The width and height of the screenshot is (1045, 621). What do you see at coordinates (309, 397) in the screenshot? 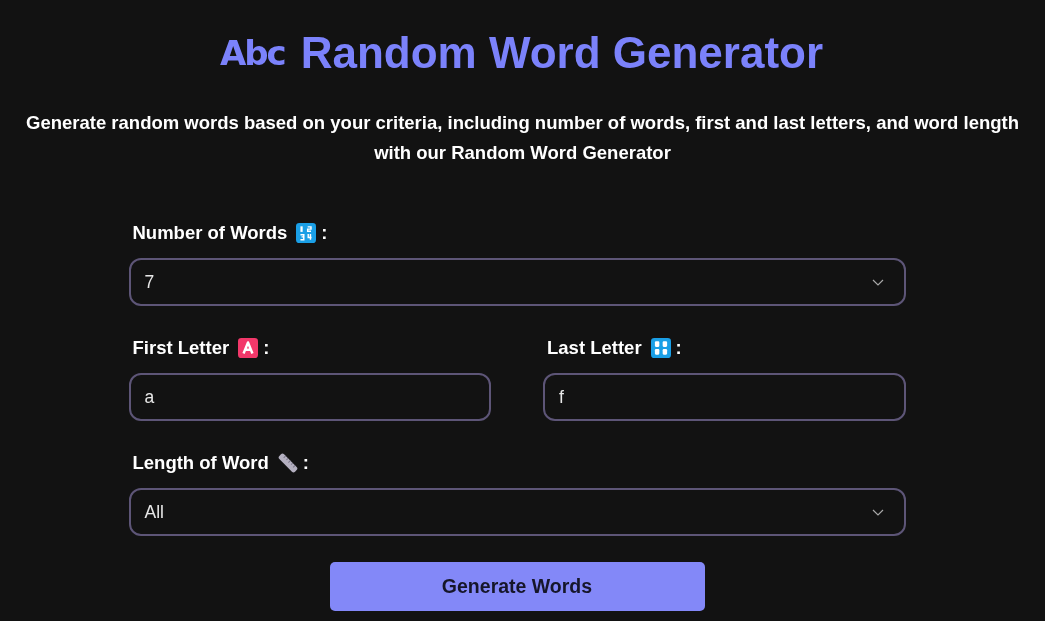
I see `input-field: a` at bounding box center [309, 397].